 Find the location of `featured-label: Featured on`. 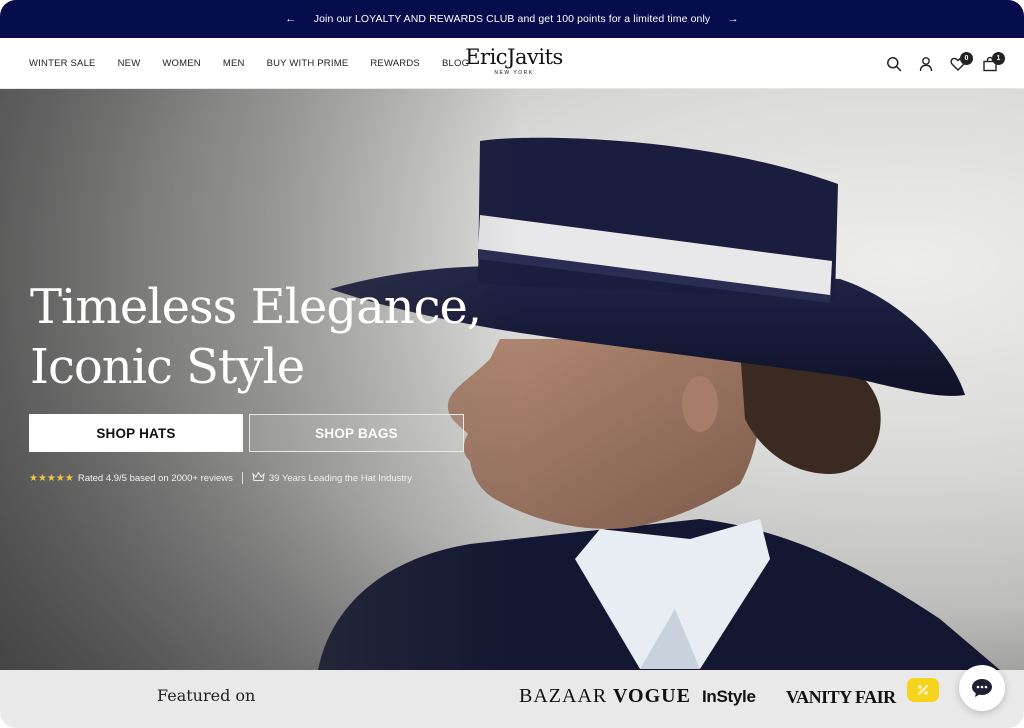

featured-label: Featured on is located at coordinates (206, 695).